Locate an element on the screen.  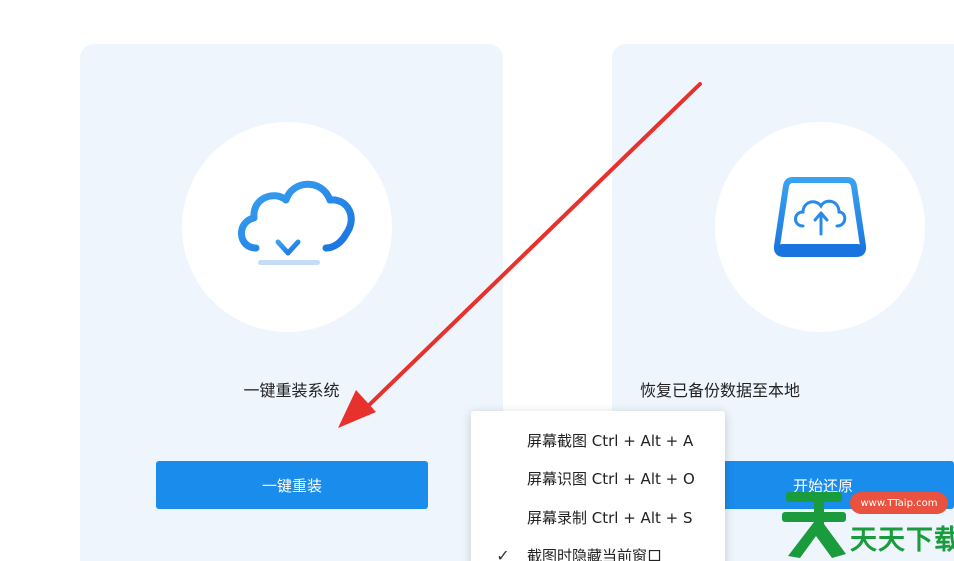
tian-logo-icon is located at coordinates (814, 525).